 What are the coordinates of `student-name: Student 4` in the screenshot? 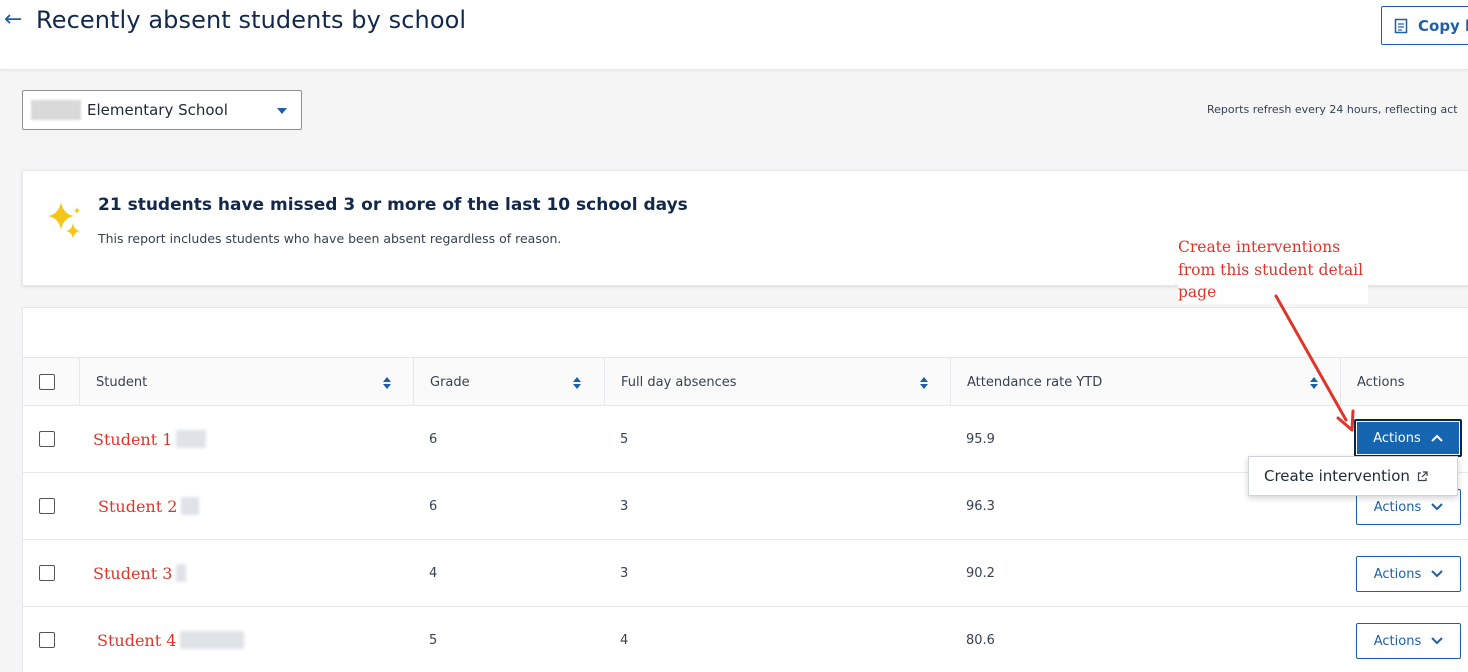 It's located at (136, 640).